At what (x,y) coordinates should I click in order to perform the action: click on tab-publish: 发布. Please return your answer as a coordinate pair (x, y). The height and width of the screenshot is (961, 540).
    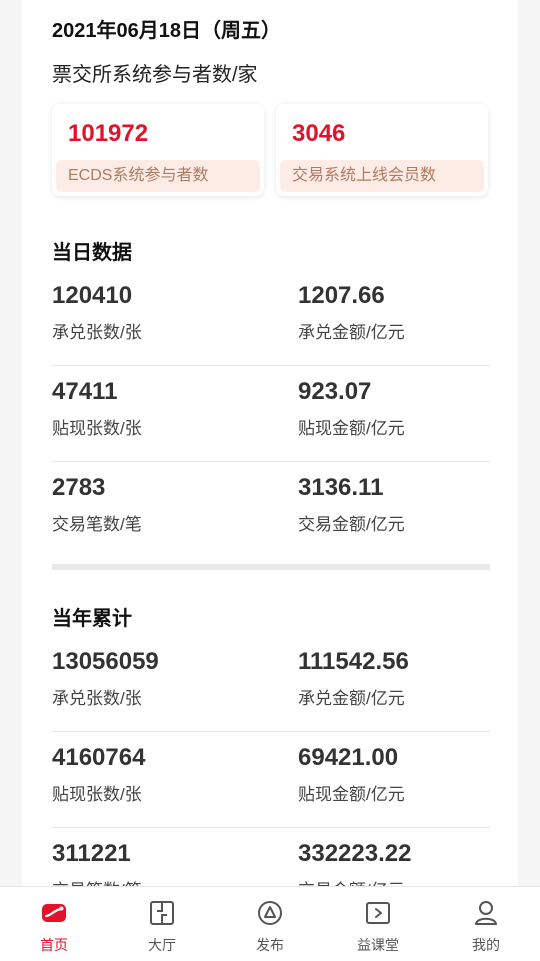
    Looking at the image, I should click on (270, 924).